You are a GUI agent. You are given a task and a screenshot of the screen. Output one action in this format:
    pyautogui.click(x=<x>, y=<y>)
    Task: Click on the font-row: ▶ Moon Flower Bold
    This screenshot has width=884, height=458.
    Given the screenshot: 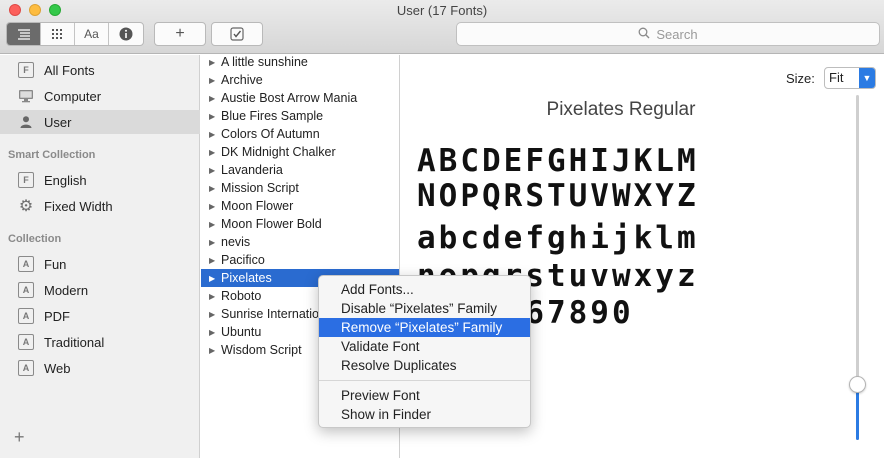 What is the action you would take?
    pyautogui.click(x=300, y=224)
    